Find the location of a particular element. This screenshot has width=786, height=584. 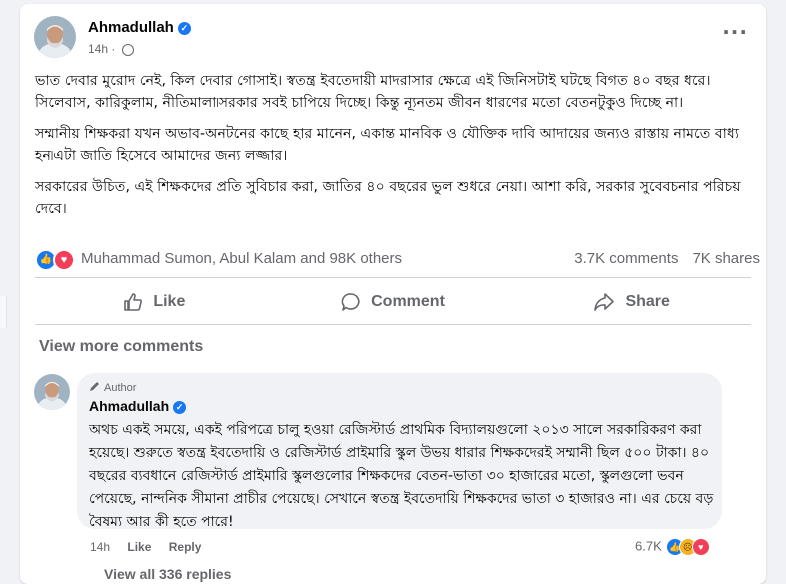

share-button: Share is located at coordinates (631, 302).